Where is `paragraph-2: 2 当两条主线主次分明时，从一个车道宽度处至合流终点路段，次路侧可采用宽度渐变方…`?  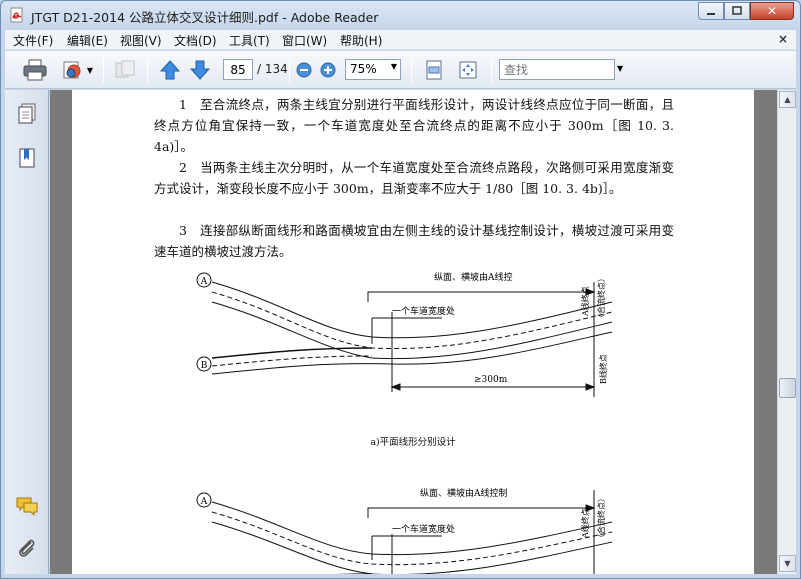 paragraph-2: 2 当两条主线主次分明时，从一个车道宽度处至合流终点路段，次路侧可采用宽度渐变方… is located at coordinates (414, 178).